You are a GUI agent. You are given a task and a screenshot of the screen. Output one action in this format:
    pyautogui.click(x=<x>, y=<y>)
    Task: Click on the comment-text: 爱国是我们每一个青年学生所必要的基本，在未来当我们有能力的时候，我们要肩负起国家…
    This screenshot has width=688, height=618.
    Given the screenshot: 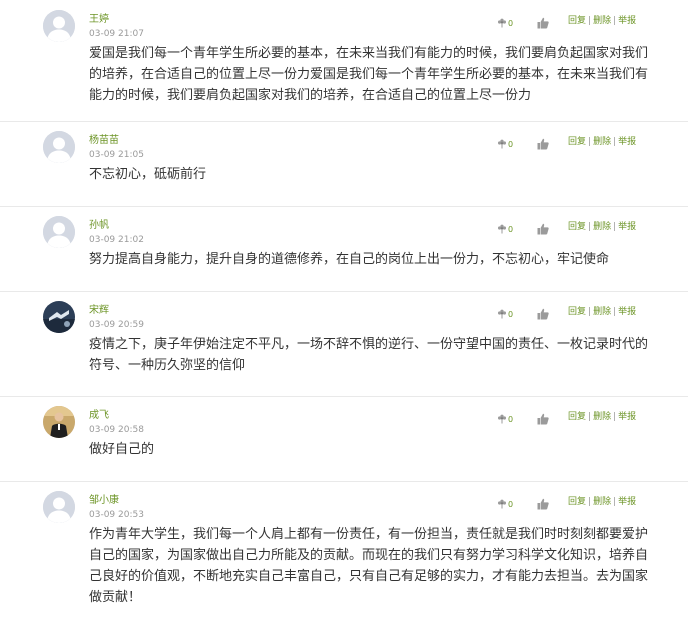 What is the action you would take?
    pyautogui.click(x=369, y=74)
    